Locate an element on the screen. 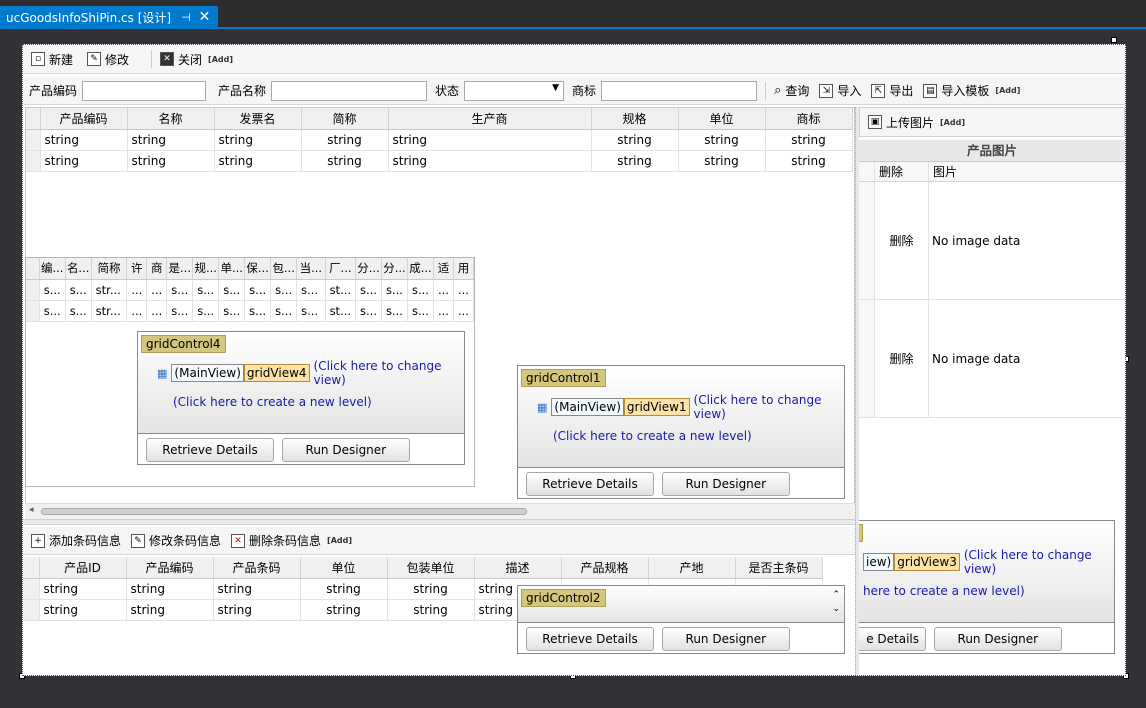  table-row: 删除 No image data is located at coordinates (992, 359).